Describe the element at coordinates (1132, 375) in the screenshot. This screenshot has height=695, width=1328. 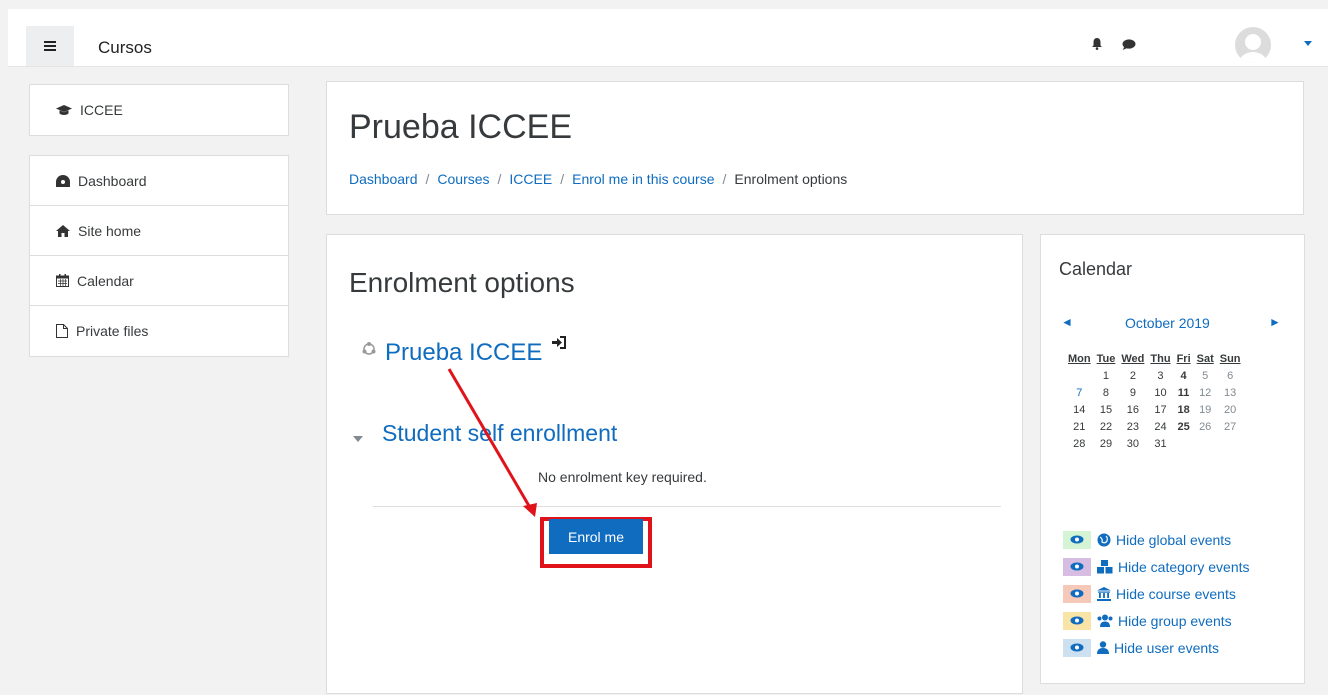
I see `calendar-day: 2` at that location.